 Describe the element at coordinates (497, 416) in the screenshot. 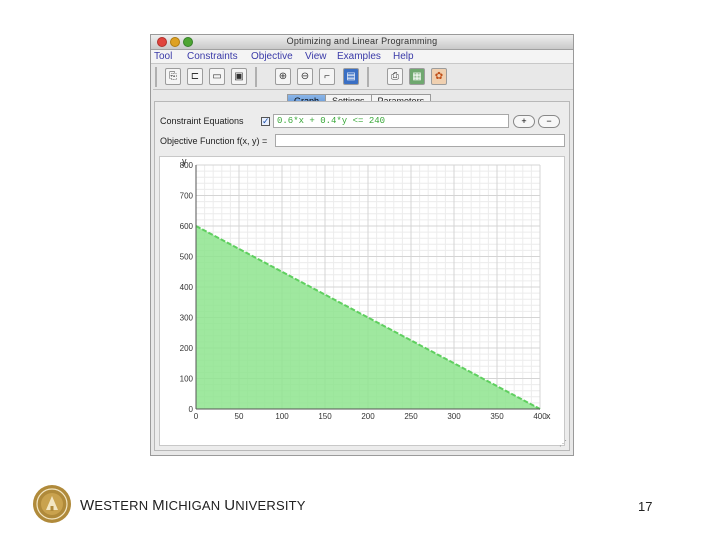

I see `x-tick-label: 350` at that location.